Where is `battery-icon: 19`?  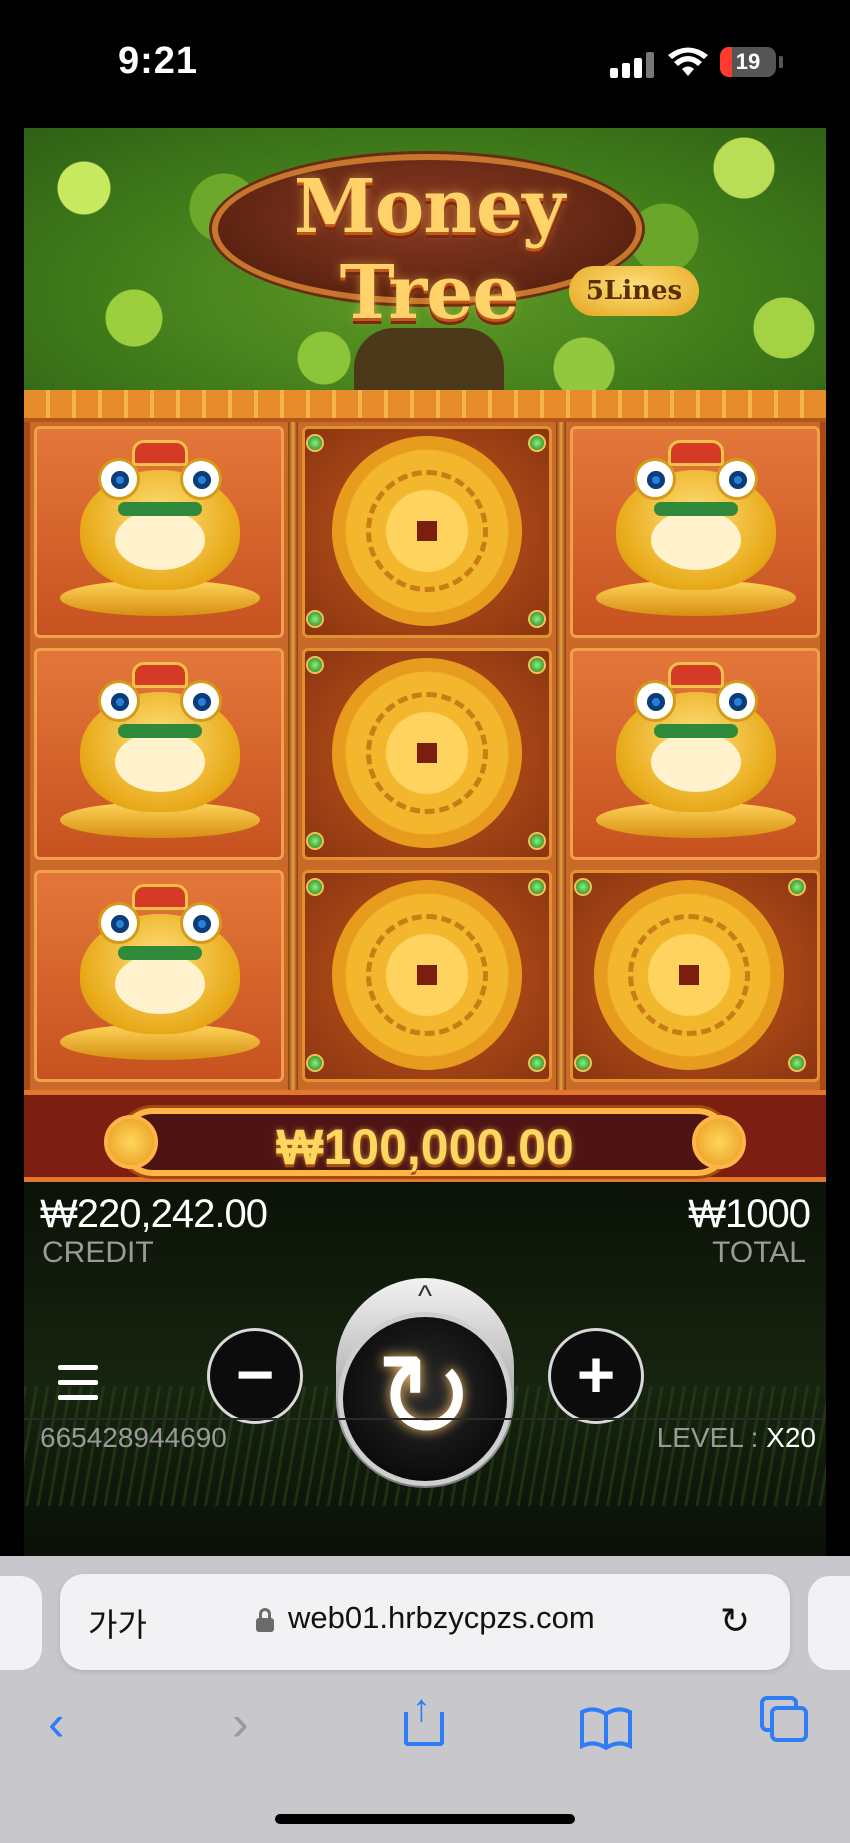
battery-icon: 19 is located at coordinates (748, 62).